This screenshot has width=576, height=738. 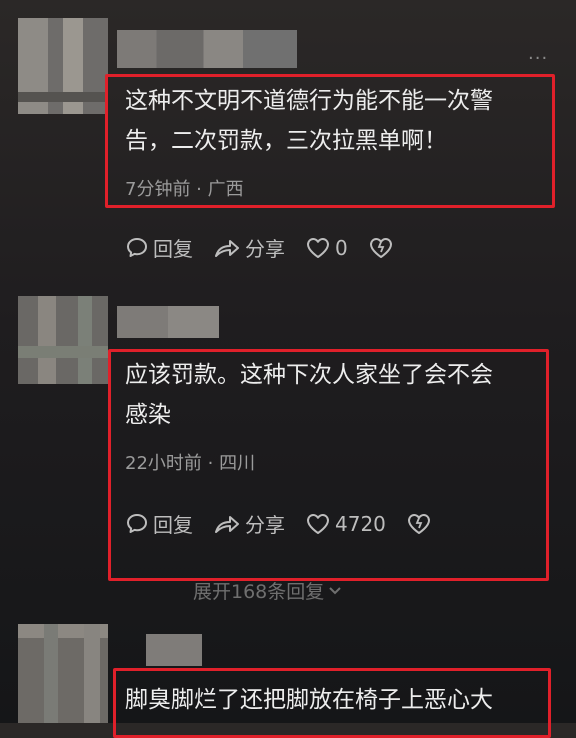 What do you see at coordinates (190, 463) in the screenshot?
I see `comment-meta: 22小时前 · 四川` at bounding box center [190, 463].